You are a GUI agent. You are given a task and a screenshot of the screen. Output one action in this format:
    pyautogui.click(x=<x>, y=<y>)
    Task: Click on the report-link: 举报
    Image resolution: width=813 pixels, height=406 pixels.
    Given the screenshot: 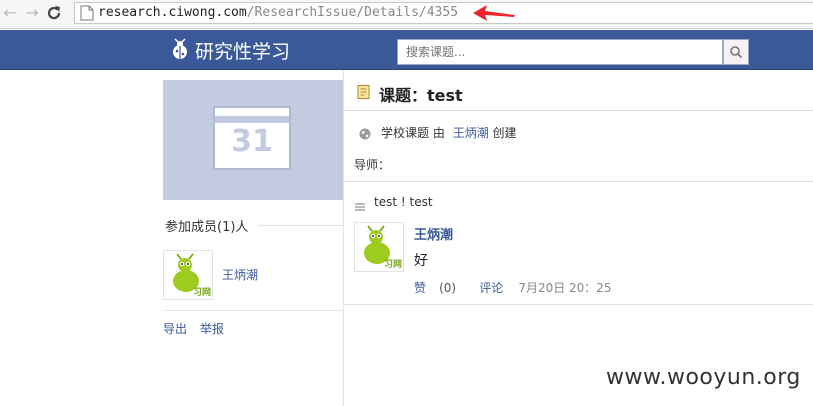 What is the action you would take?
    pyautogui.click(x=212, y=328)
    